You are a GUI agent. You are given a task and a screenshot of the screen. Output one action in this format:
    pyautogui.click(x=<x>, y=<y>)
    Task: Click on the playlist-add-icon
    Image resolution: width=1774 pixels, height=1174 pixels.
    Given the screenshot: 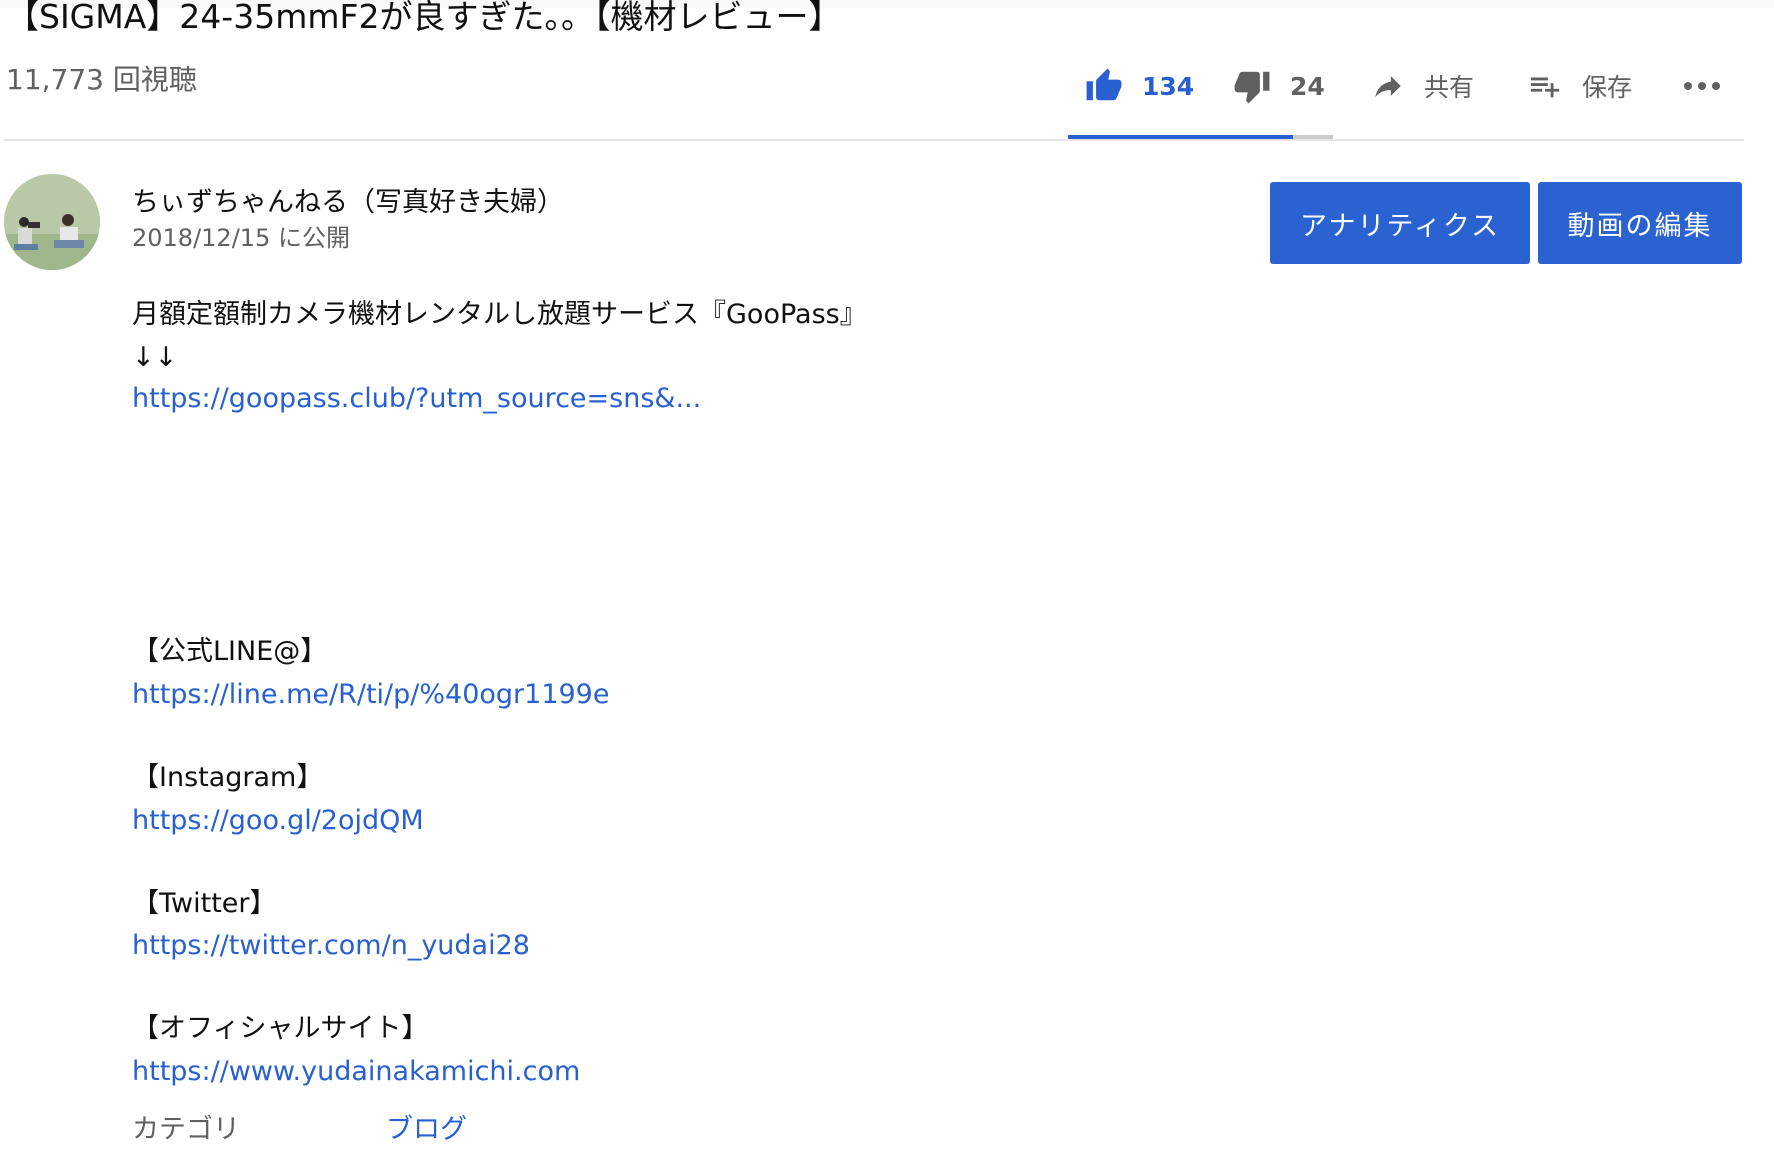 What is the action you would take?
    pyautogui.click(x=1545, y=86)
    